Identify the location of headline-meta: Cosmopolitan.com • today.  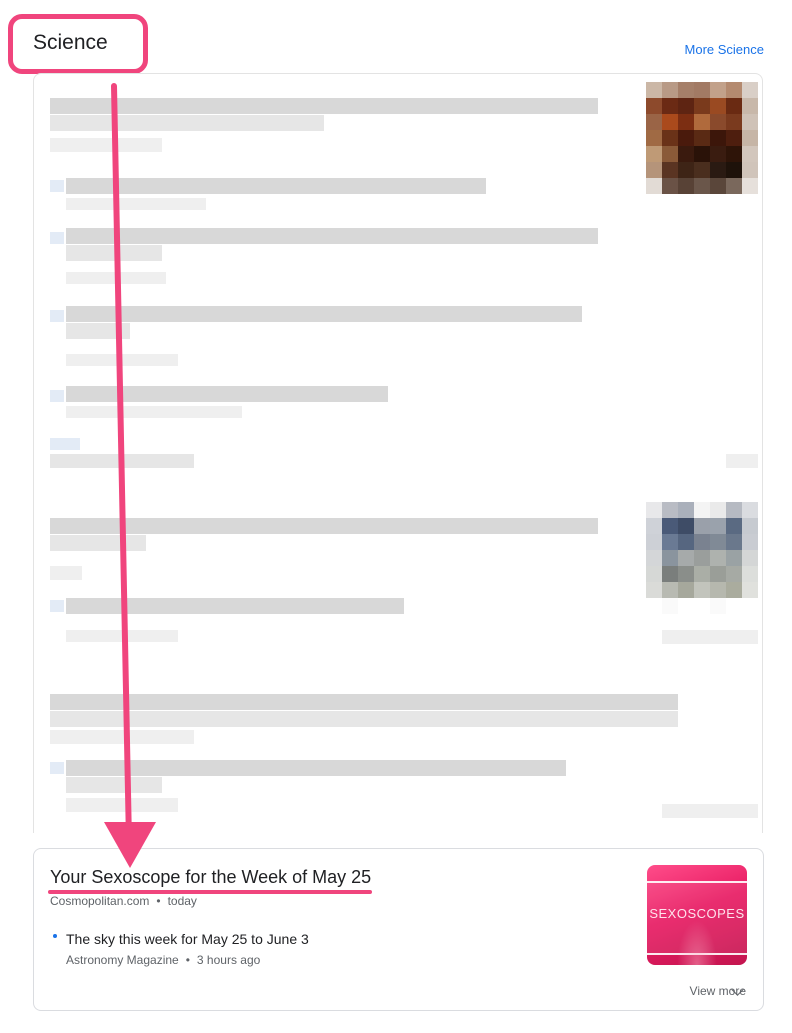
(123, 901).